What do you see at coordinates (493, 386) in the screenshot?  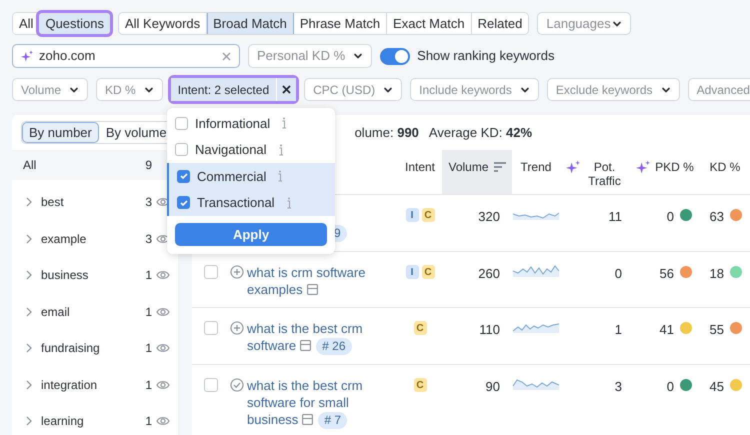 I see `volume-value: 90` at bounding box center [493, 386].